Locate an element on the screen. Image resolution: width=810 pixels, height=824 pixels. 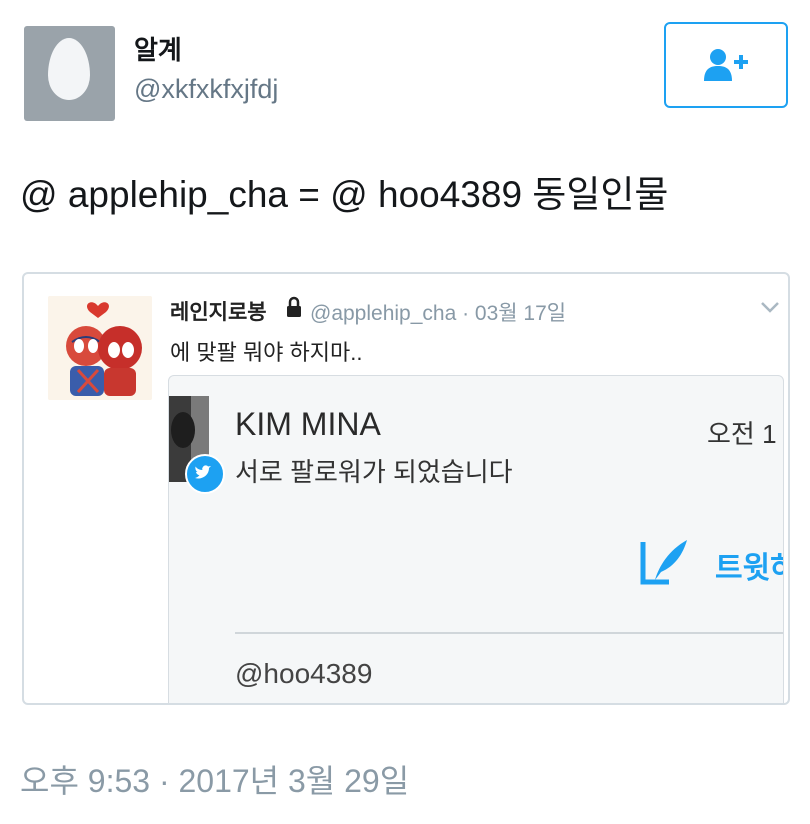
author-handle: @xkfxkfxjfdj is located at coordinates (206, 89).